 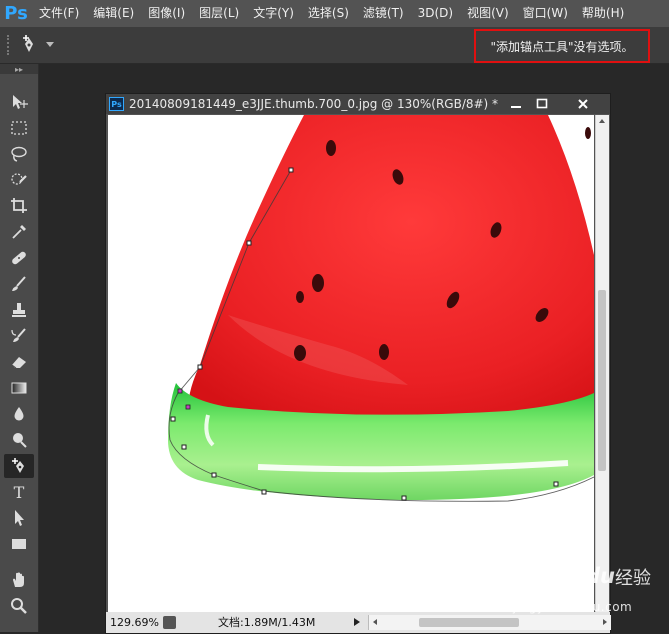 What do you see at coordinates (50, 44) in the screenshot?
I see `tool-preset-dropdown-icon` at bounding box center [50, 44].